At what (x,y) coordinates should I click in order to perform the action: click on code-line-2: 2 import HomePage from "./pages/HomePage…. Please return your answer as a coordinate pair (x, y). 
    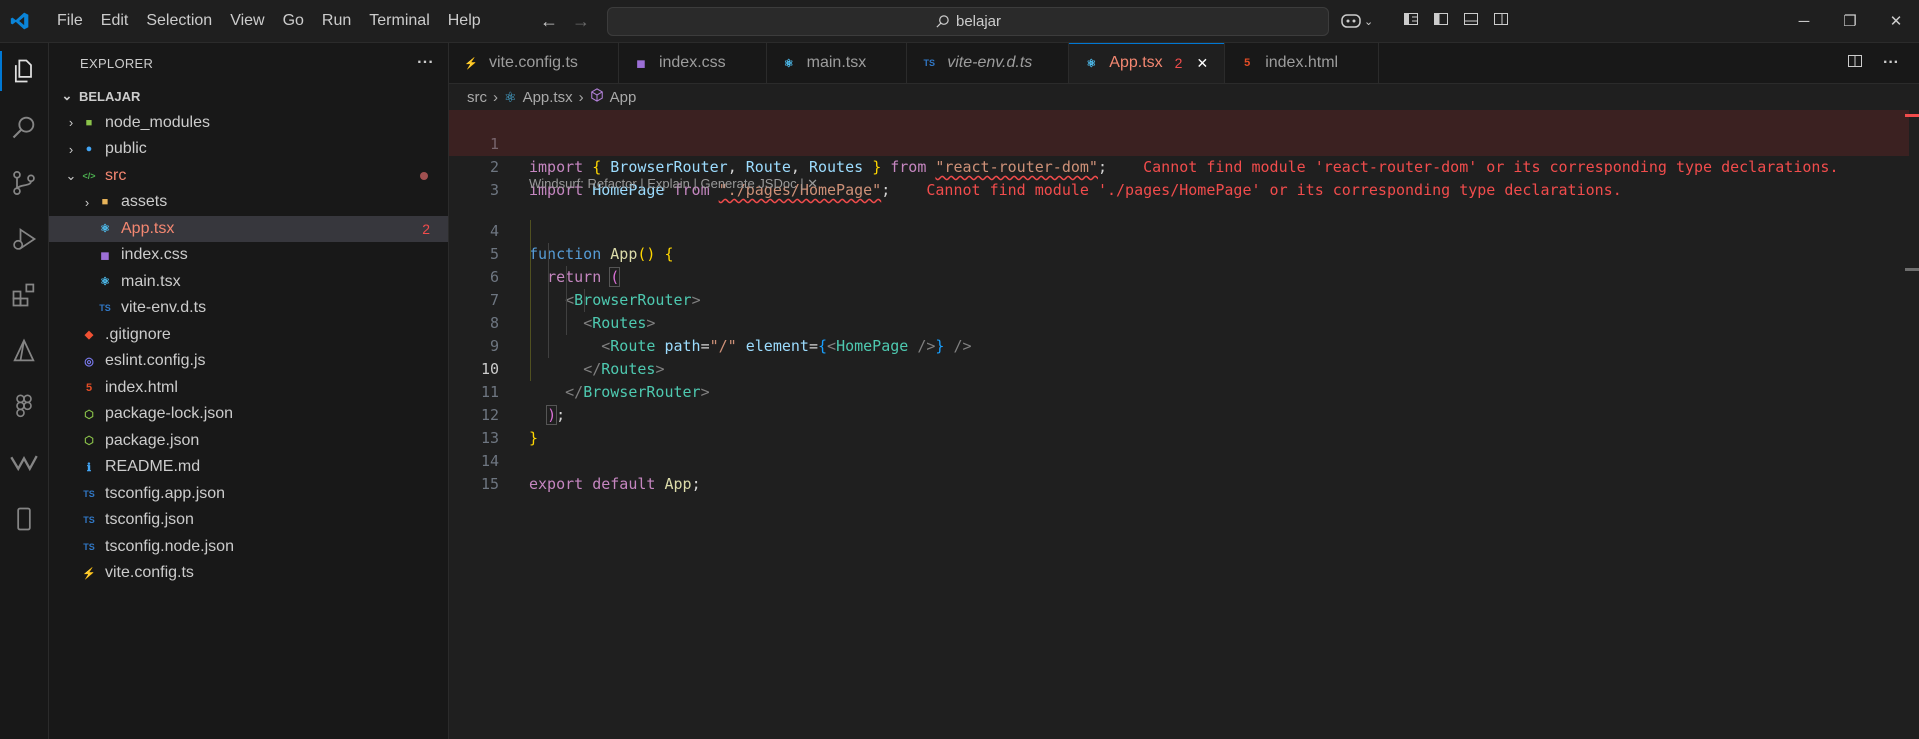
    Looking at the image, I should click on (1179, 166).